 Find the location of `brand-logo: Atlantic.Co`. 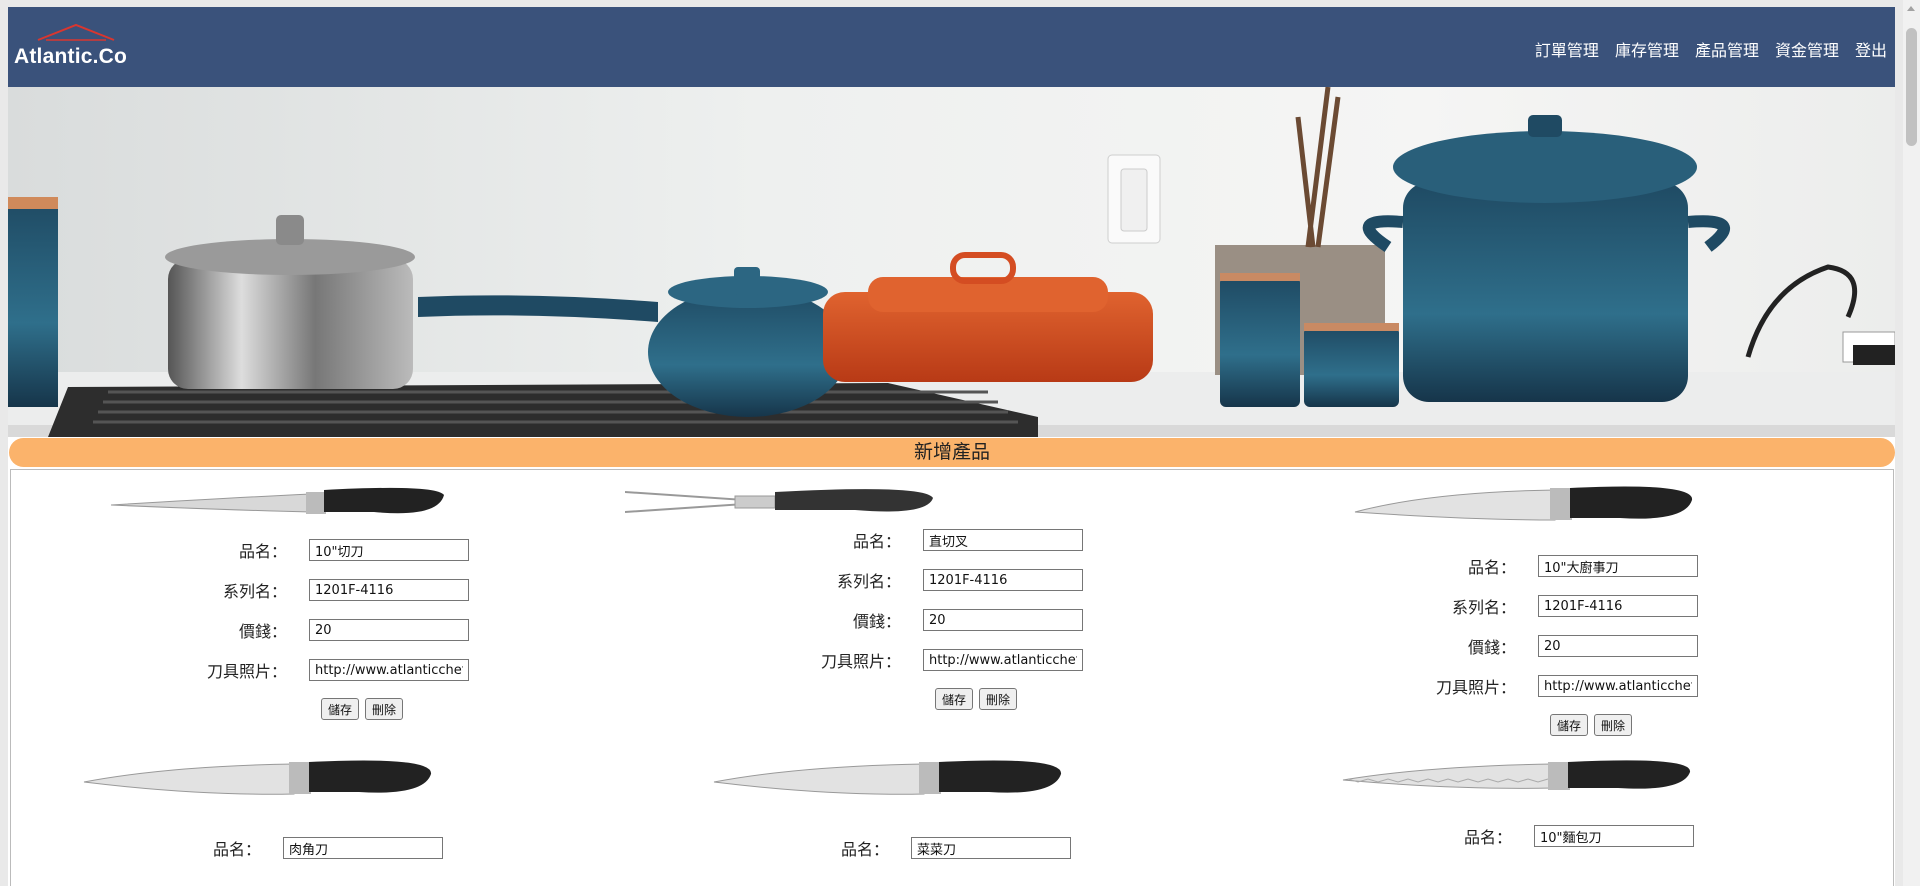

brand-logo: Atlantic.Co is located at coordinates (74, 48).